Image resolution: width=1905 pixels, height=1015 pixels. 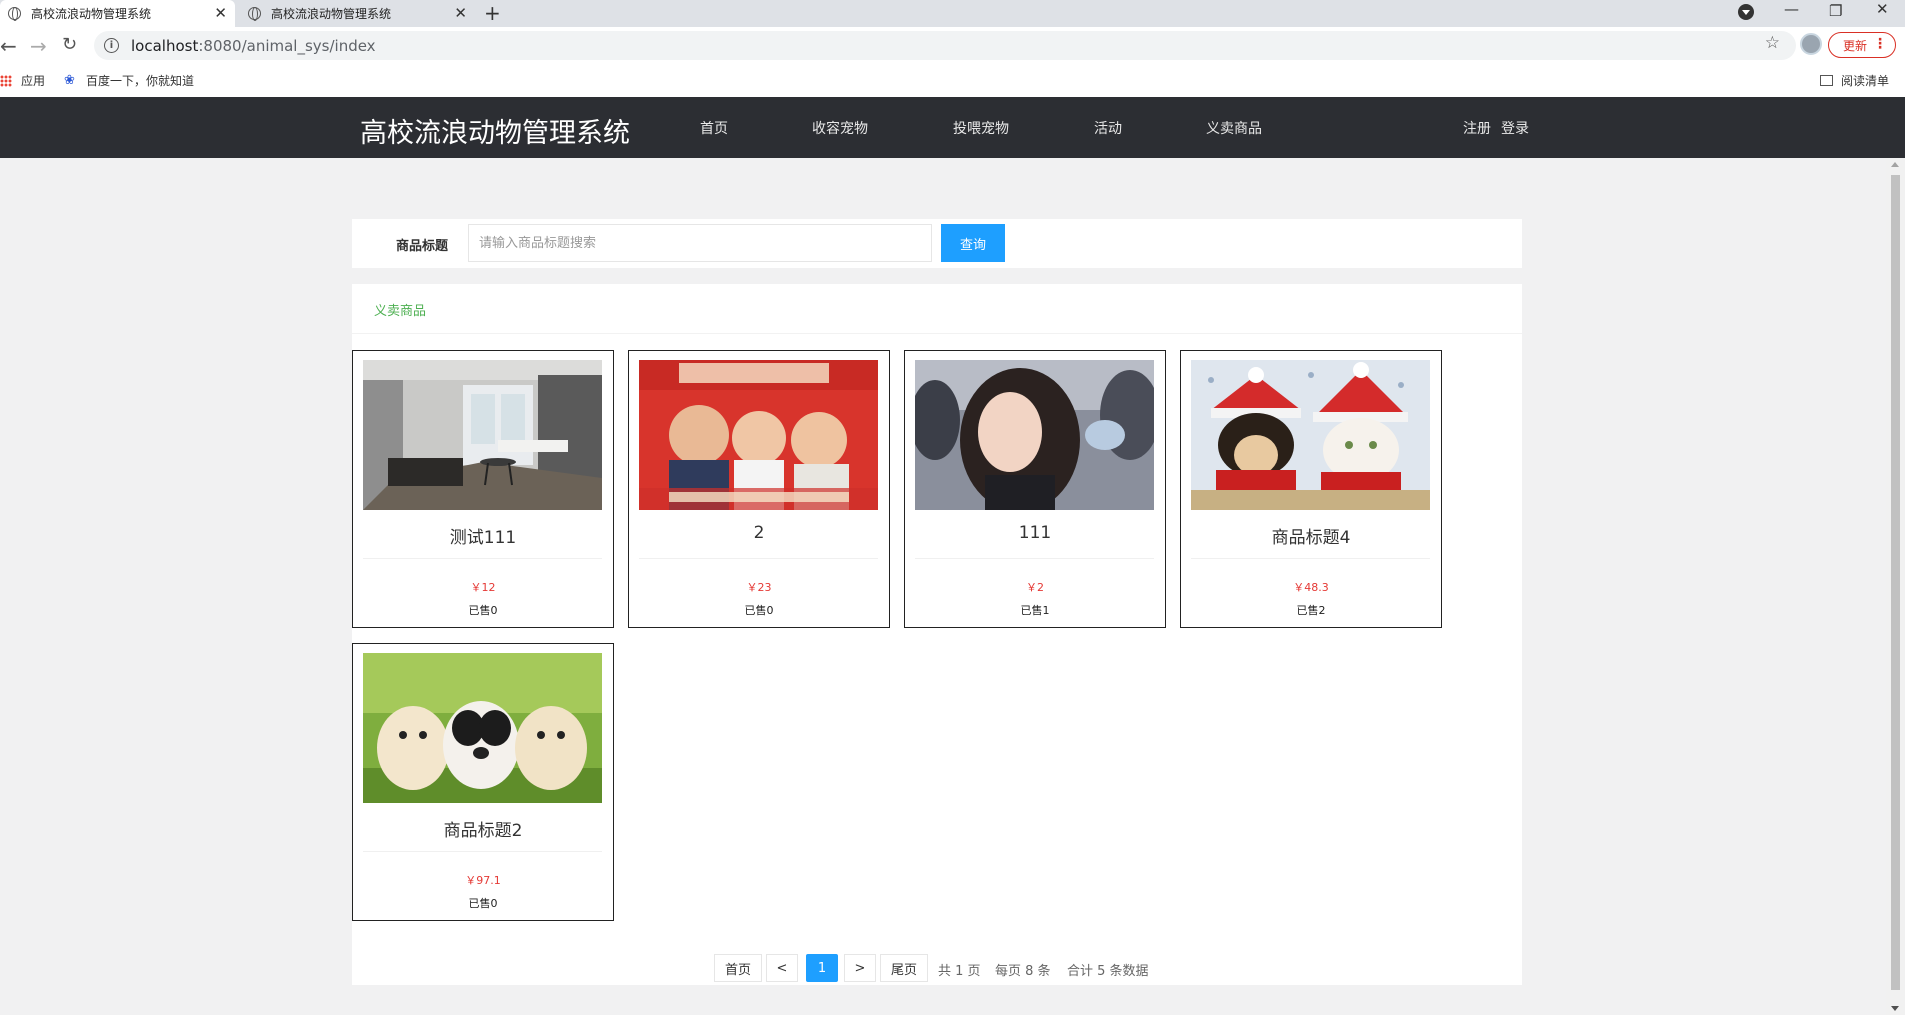 I want to click on next-page-button: >, so click(x=860, y=968).